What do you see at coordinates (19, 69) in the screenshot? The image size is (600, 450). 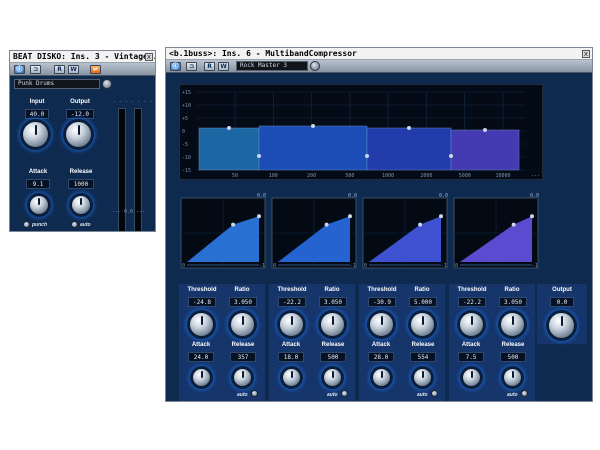 I see `vintage-power-button: ⓘ` at bounding box center [19, 69].